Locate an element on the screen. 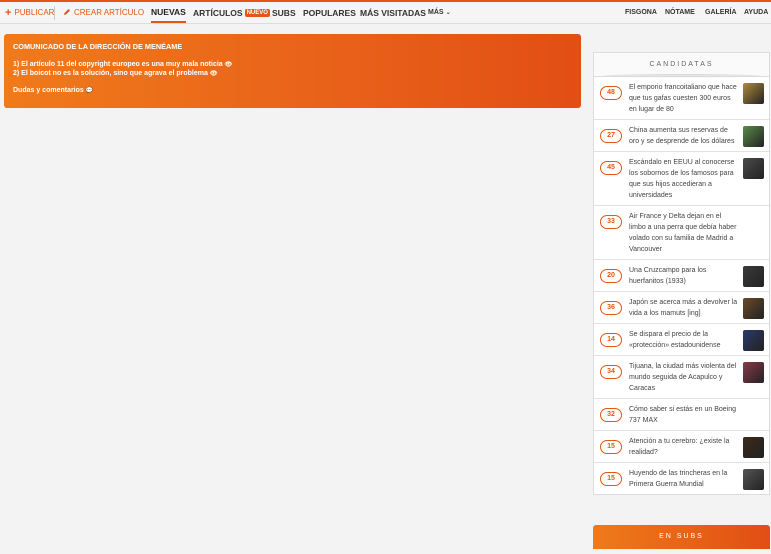 The height and width of the screenshot is (554, 771). vote-count: 34 is located at coordinates (611, 372).